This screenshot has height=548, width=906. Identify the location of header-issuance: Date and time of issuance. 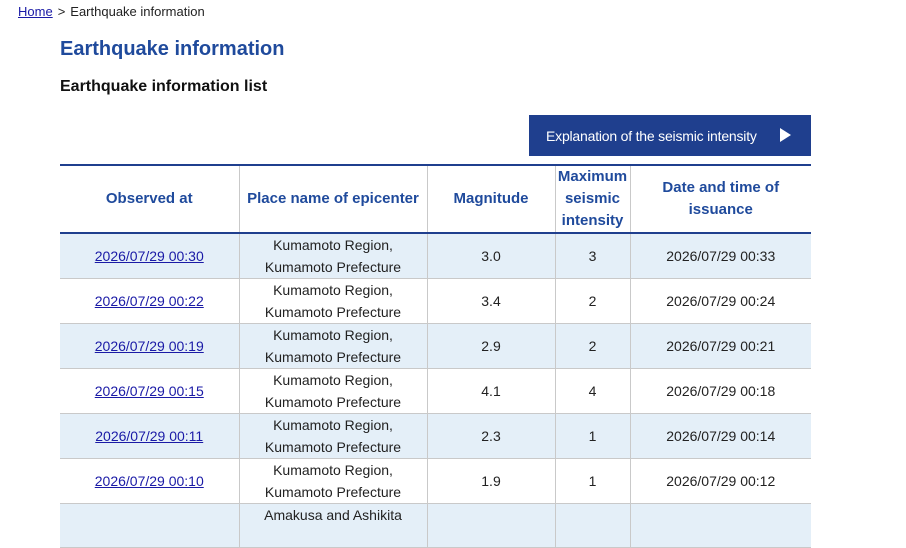
(720, 199).